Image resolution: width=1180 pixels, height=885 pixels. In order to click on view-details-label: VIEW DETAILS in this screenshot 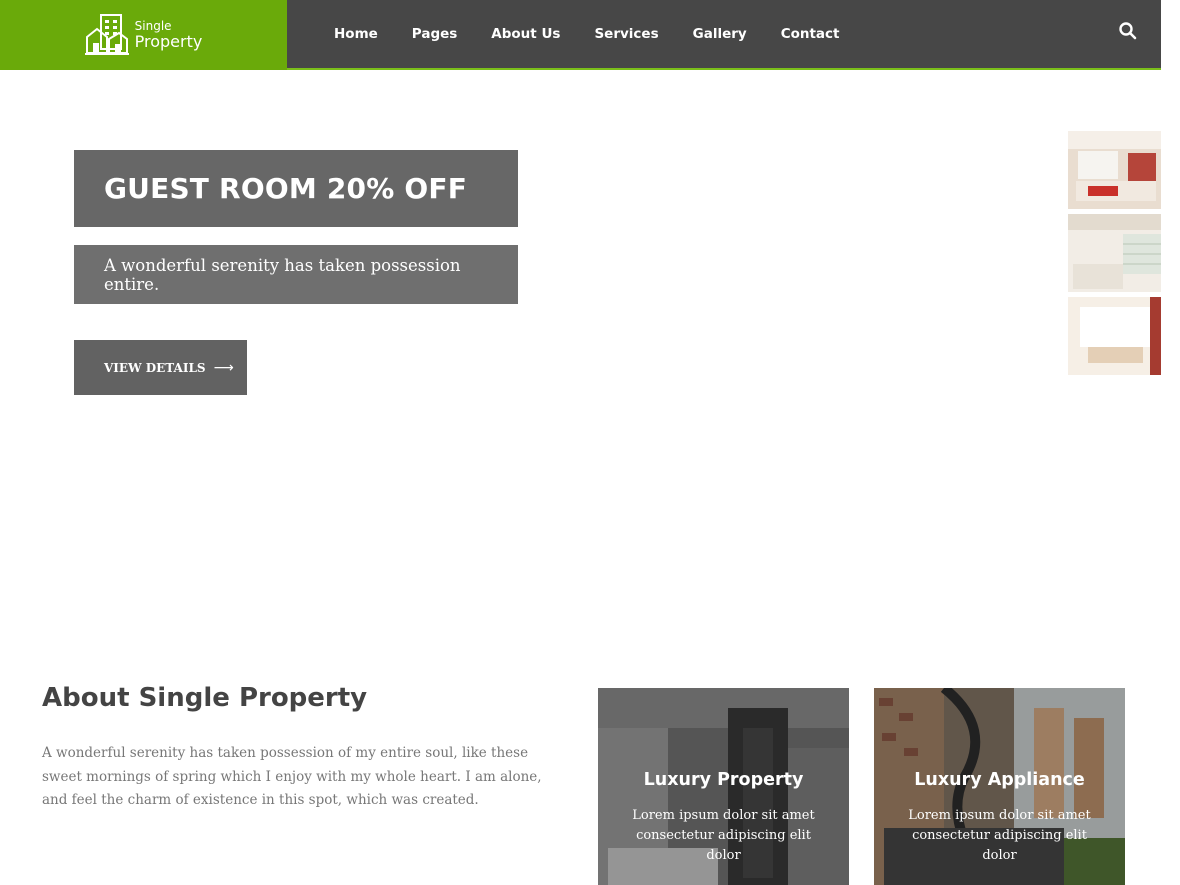, I will do `click(155, 367)`.